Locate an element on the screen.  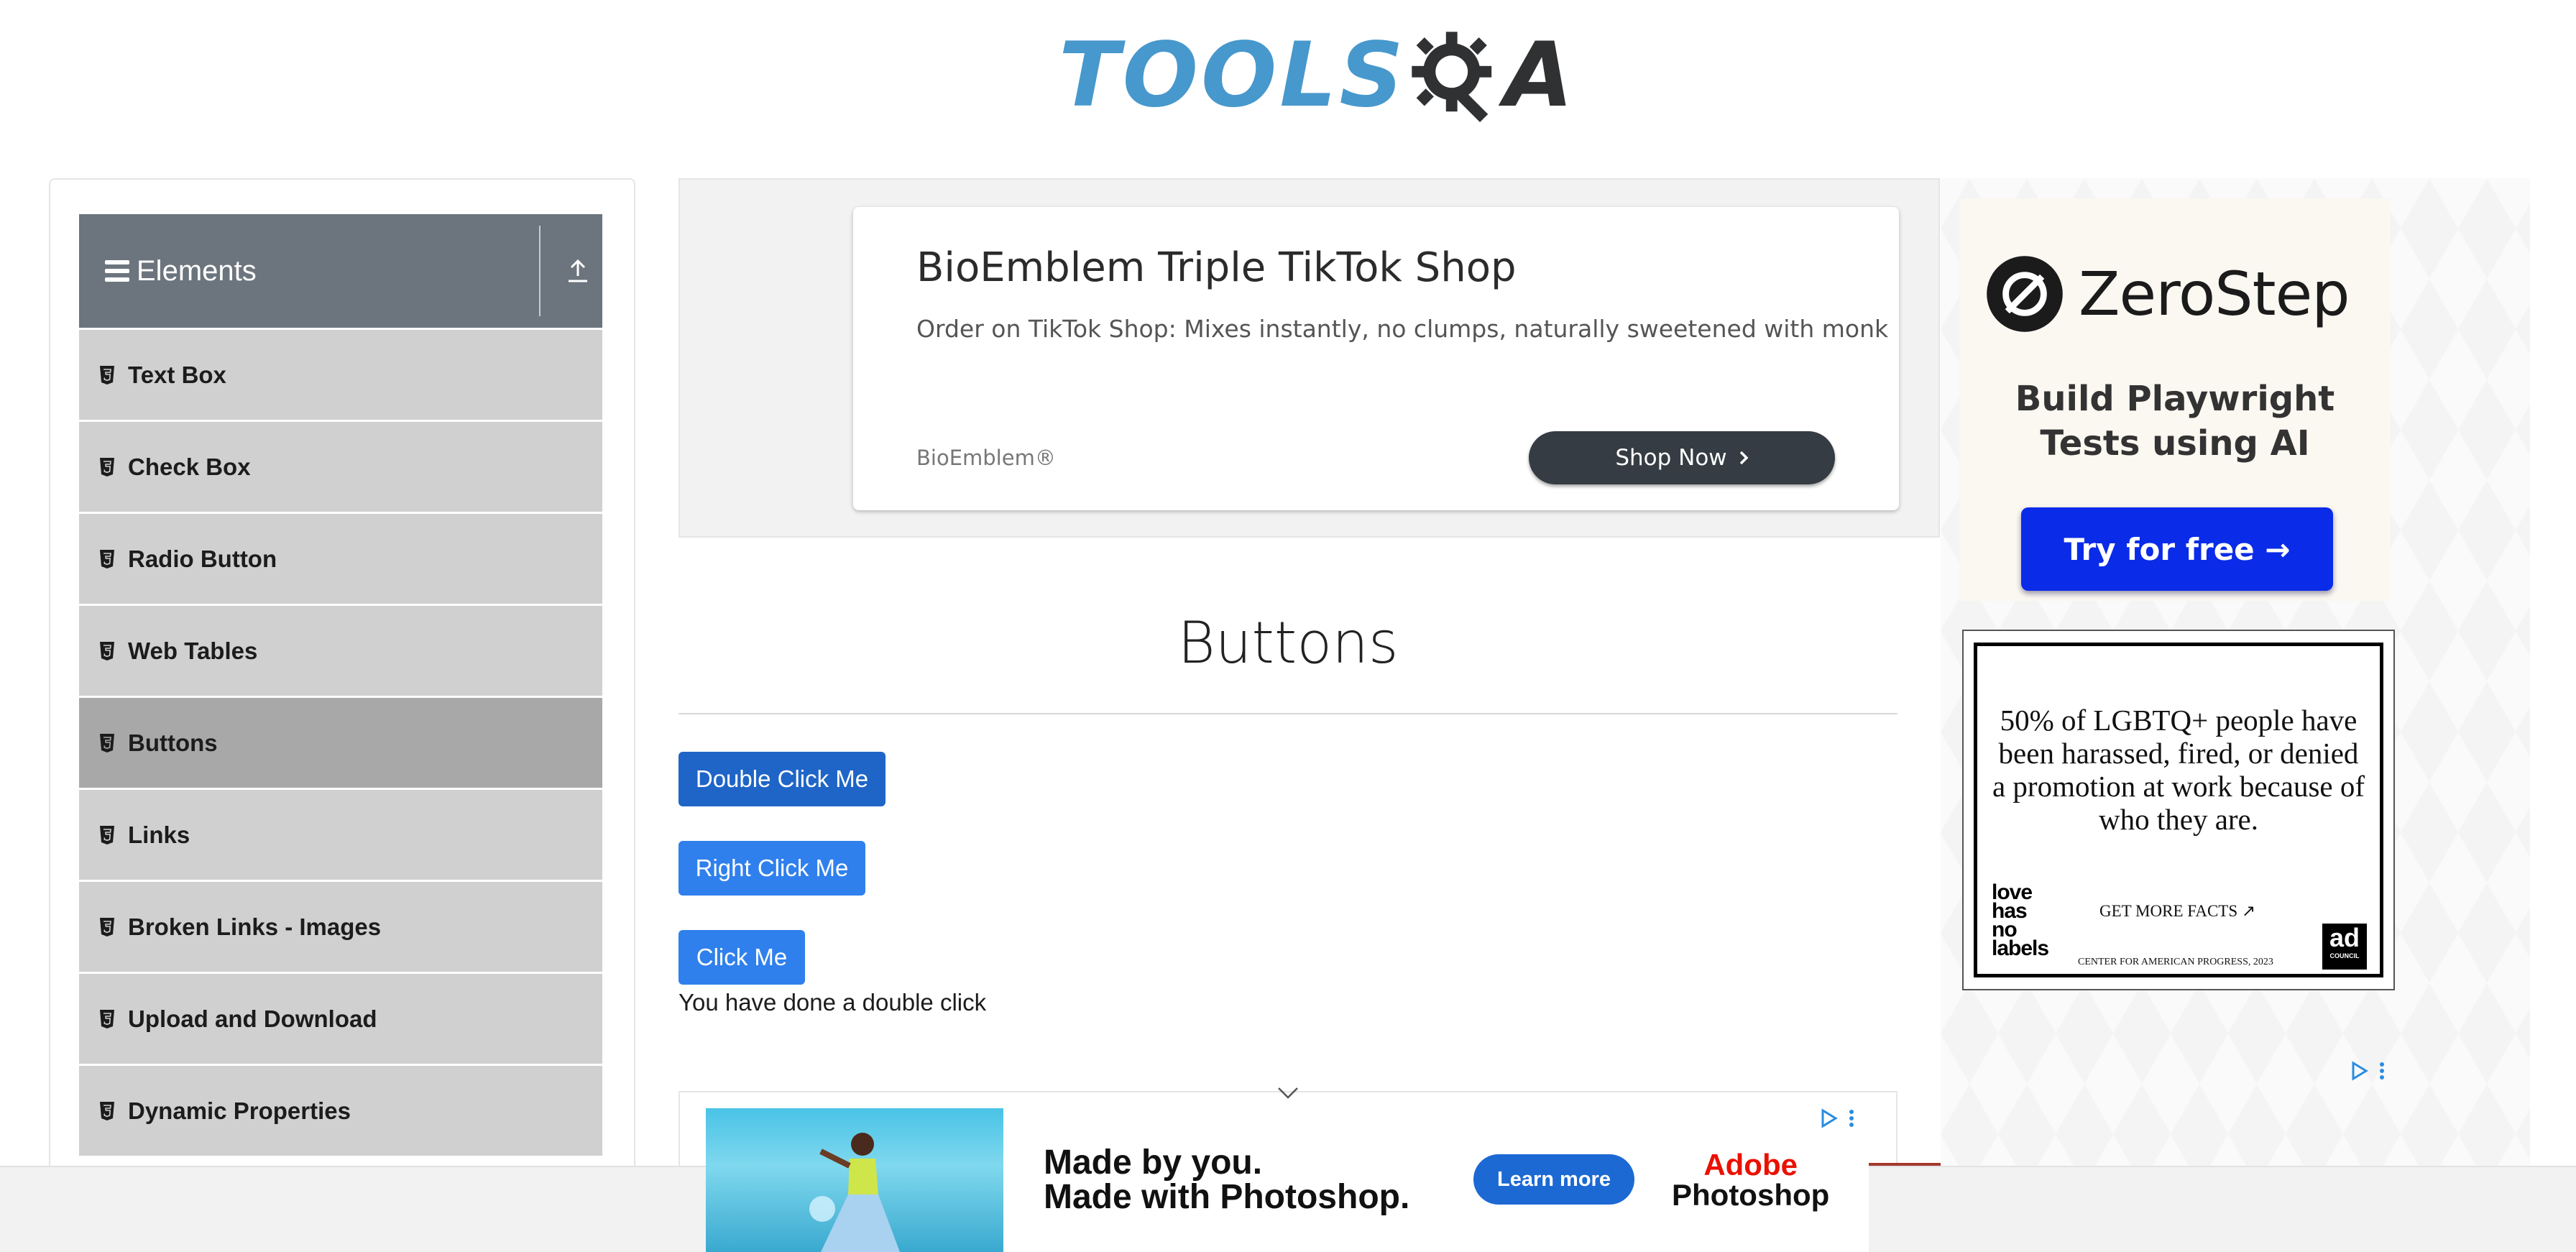
logo-a-text: A is located at coordinates (1538, 75).